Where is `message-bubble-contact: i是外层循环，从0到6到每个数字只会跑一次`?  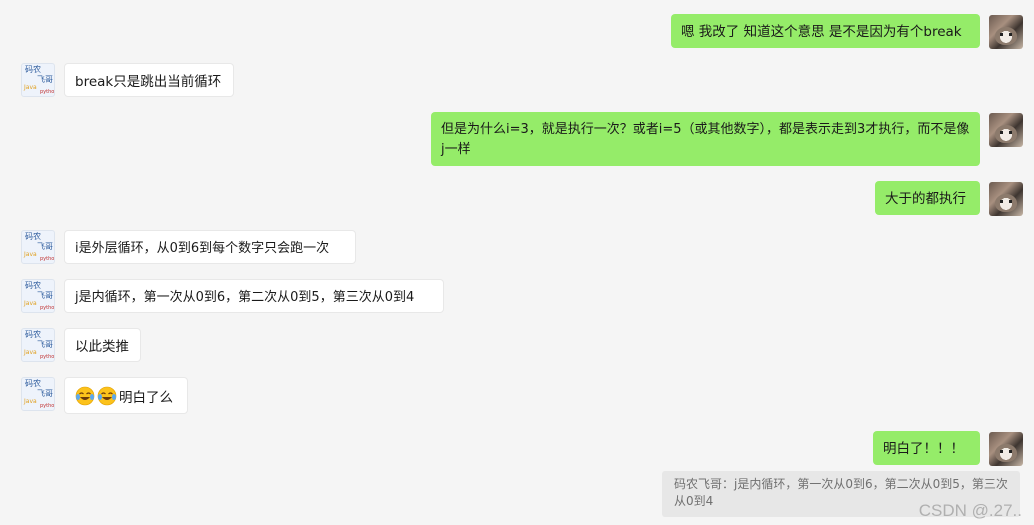
message-bubble-contact: i是外层循环，从0到6到每个数字只会跑一次 is located at coordinates (210, 247).